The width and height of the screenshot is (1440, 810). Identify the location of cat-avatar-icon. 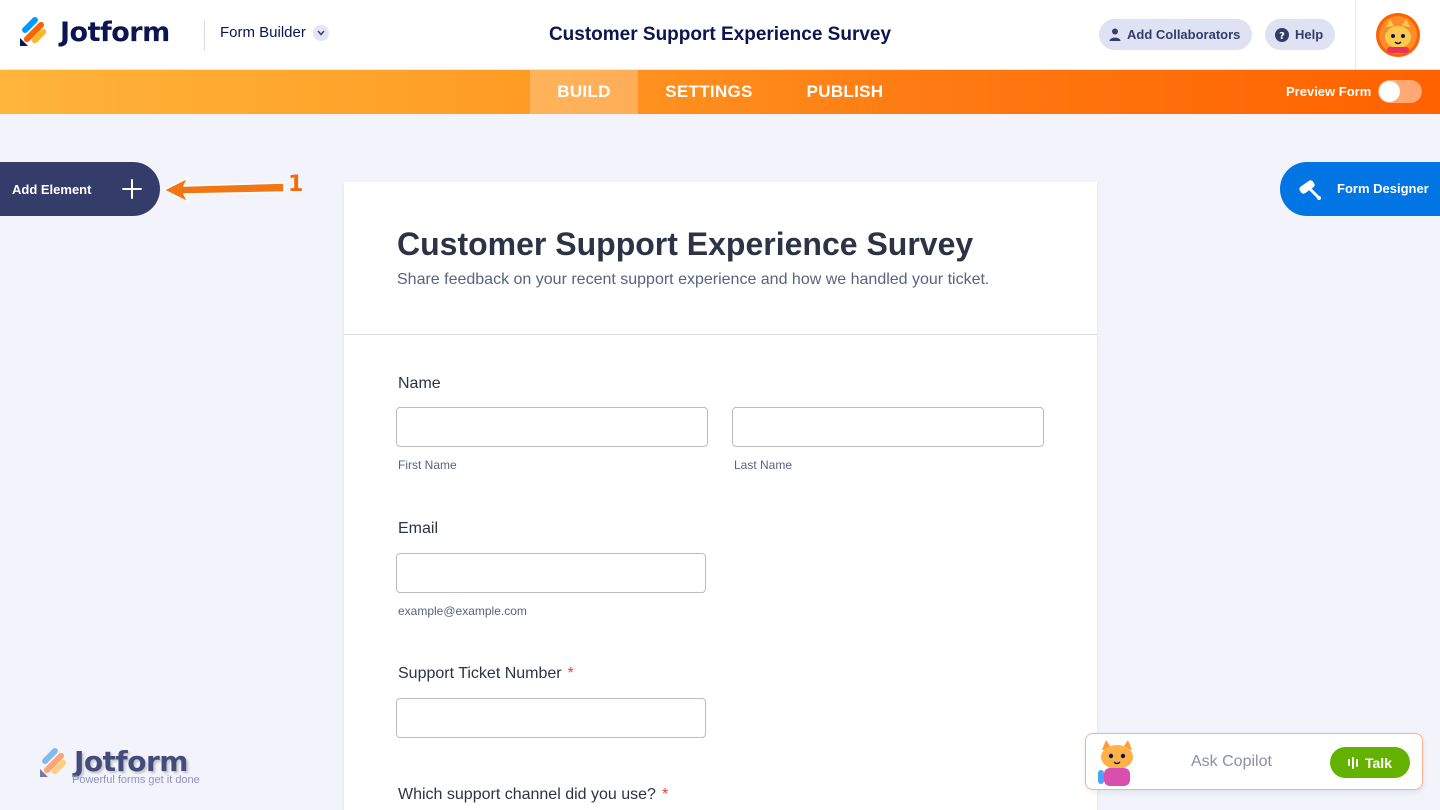
(1398, 35).